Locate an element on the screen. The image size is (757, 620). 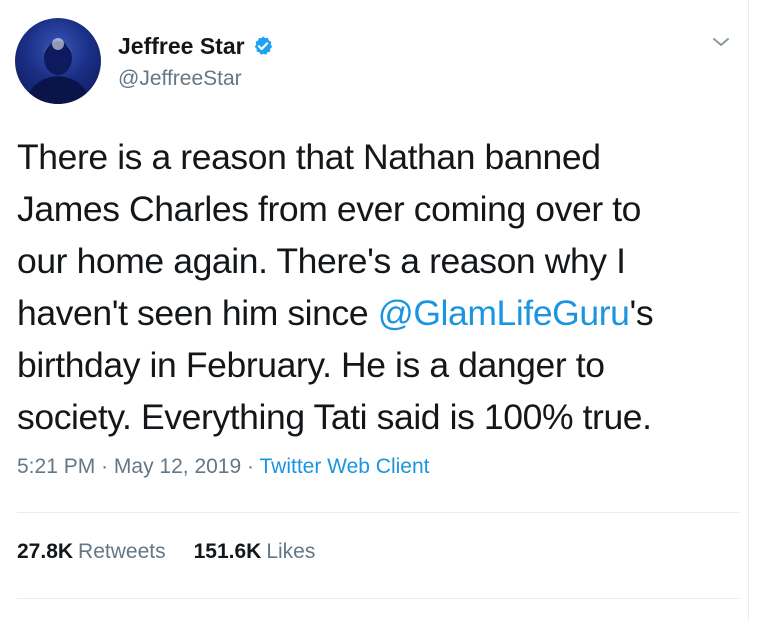
likes-label: Likes is located at coordinates (291, 551).